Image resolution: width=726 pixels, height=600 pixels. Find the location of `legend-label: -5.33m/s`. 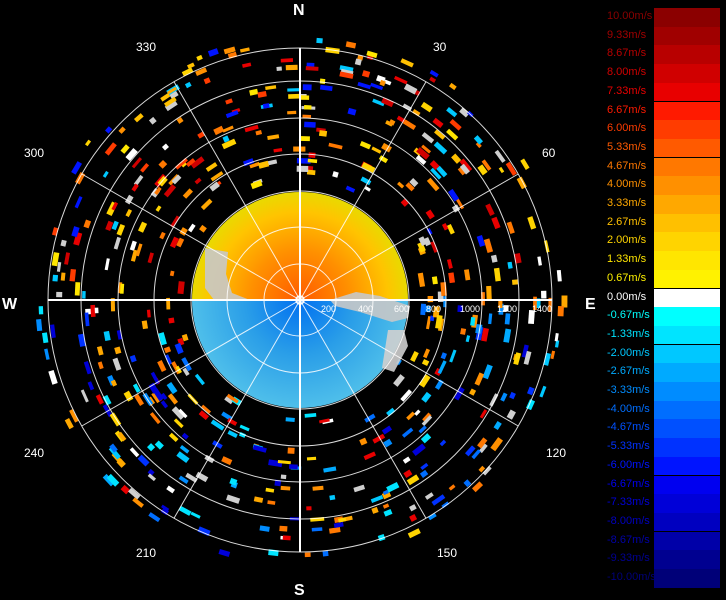

legend-label: -5.33m/s is located at coordinates (628, 446).